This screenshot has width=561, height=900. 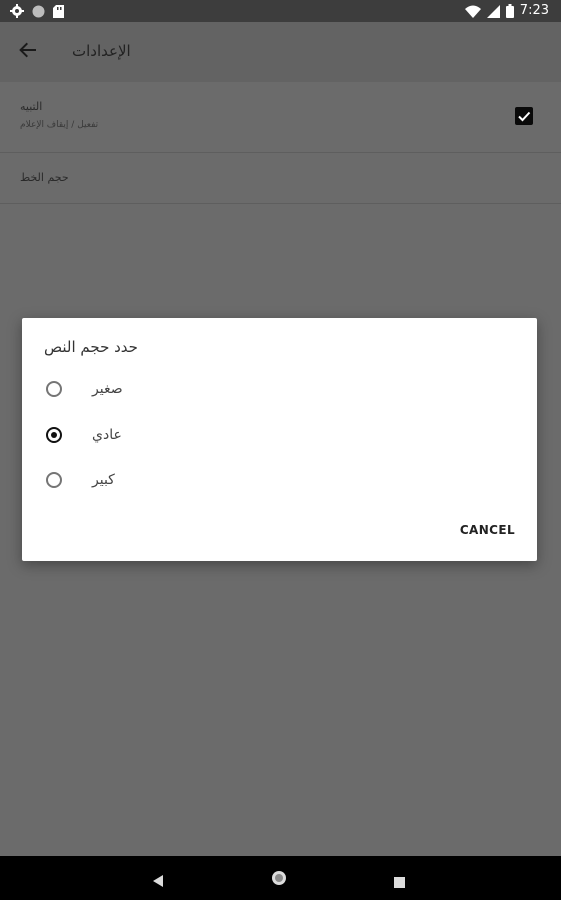 I want to click on pref-font-size-title: حجم الخط, so click(x=44, y=177).